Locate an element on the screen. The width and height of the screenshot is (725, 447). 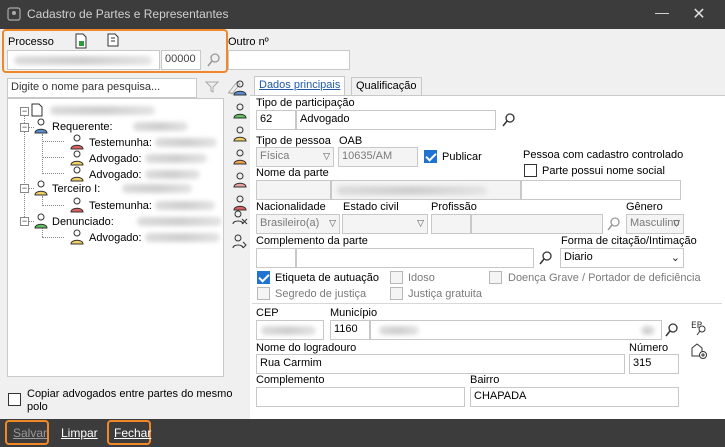
nome-social-input is located at coordinates (601, 190).